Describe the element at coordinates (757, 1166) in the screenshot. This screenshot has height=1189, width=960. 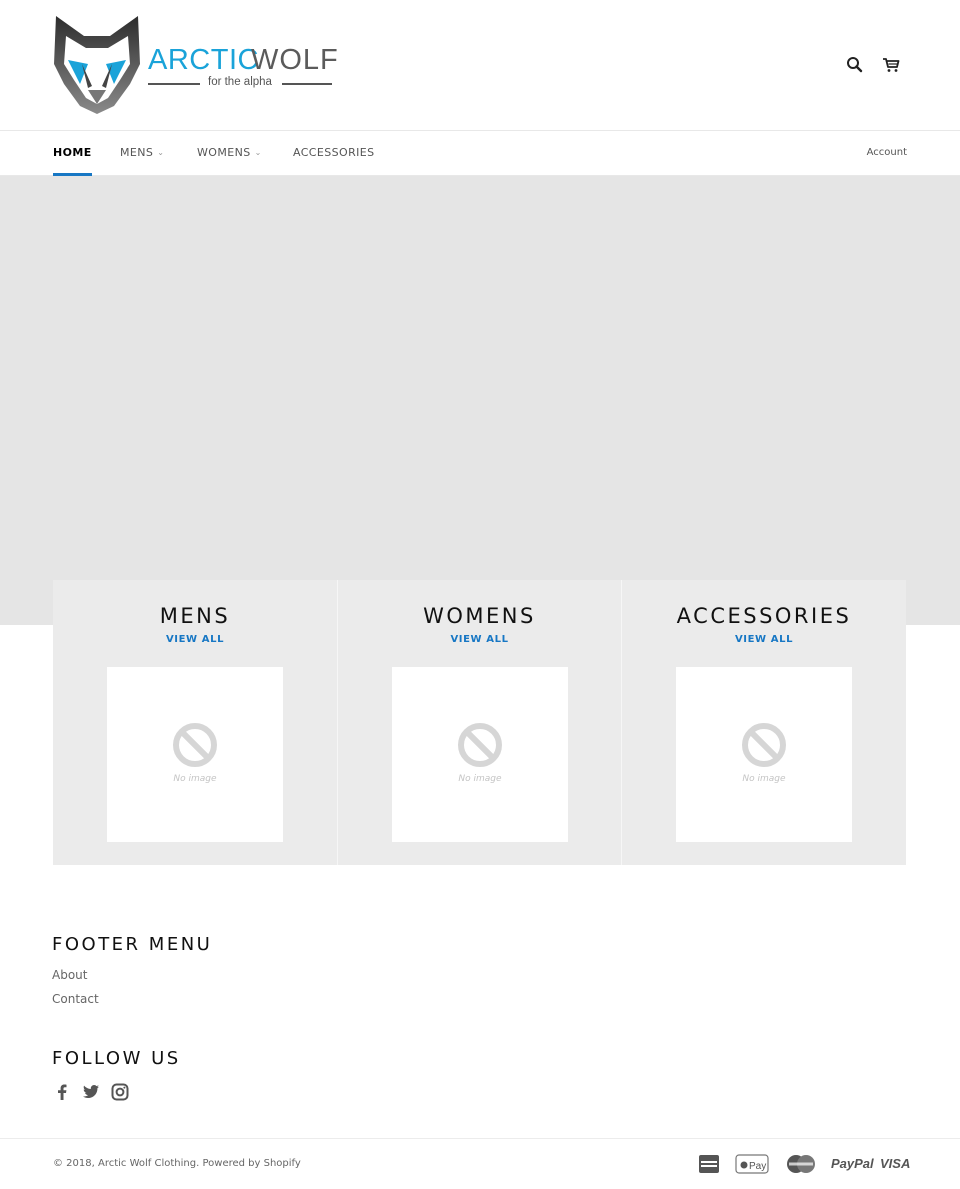
I see `svg-text: Pay` at that location.